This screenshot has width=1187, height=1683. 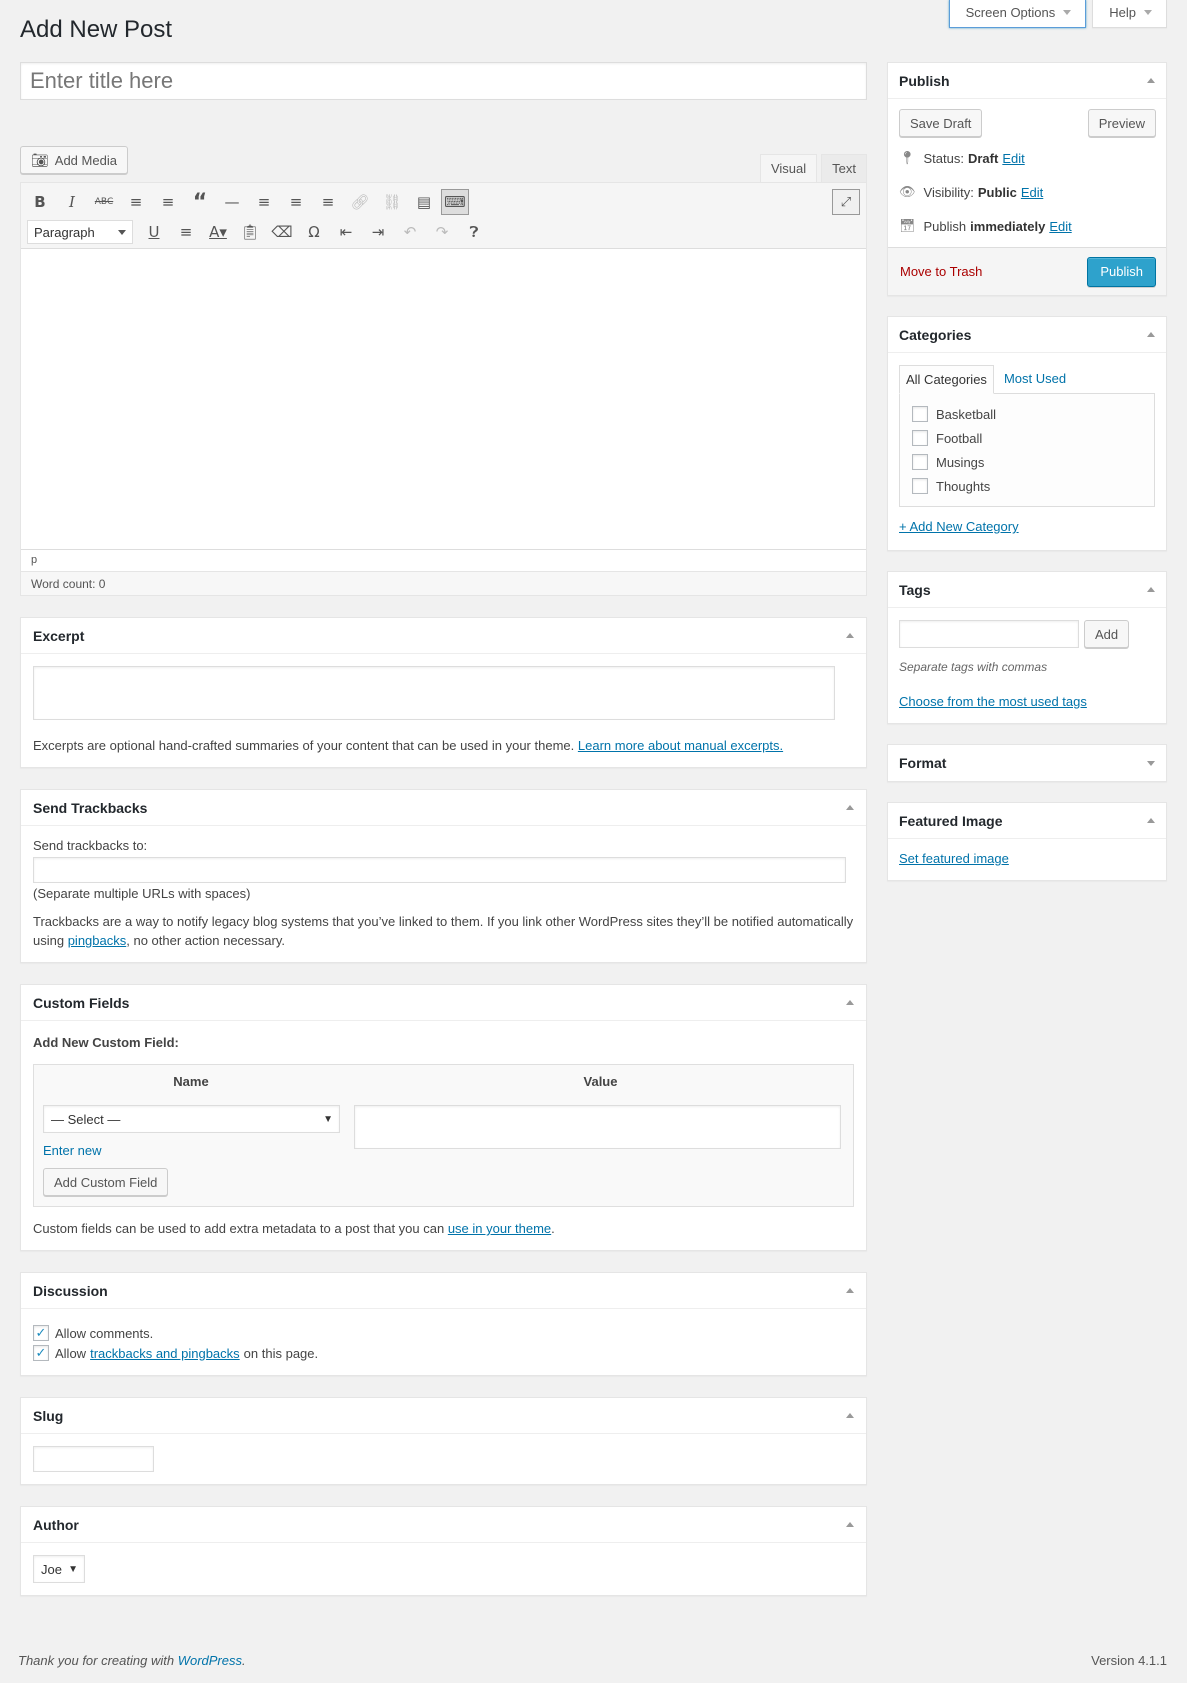 What do you see at coordinates (946, 379) in the screenshot?
I see `tab-all-categories: All Categories` at bounding box center [946, 379].